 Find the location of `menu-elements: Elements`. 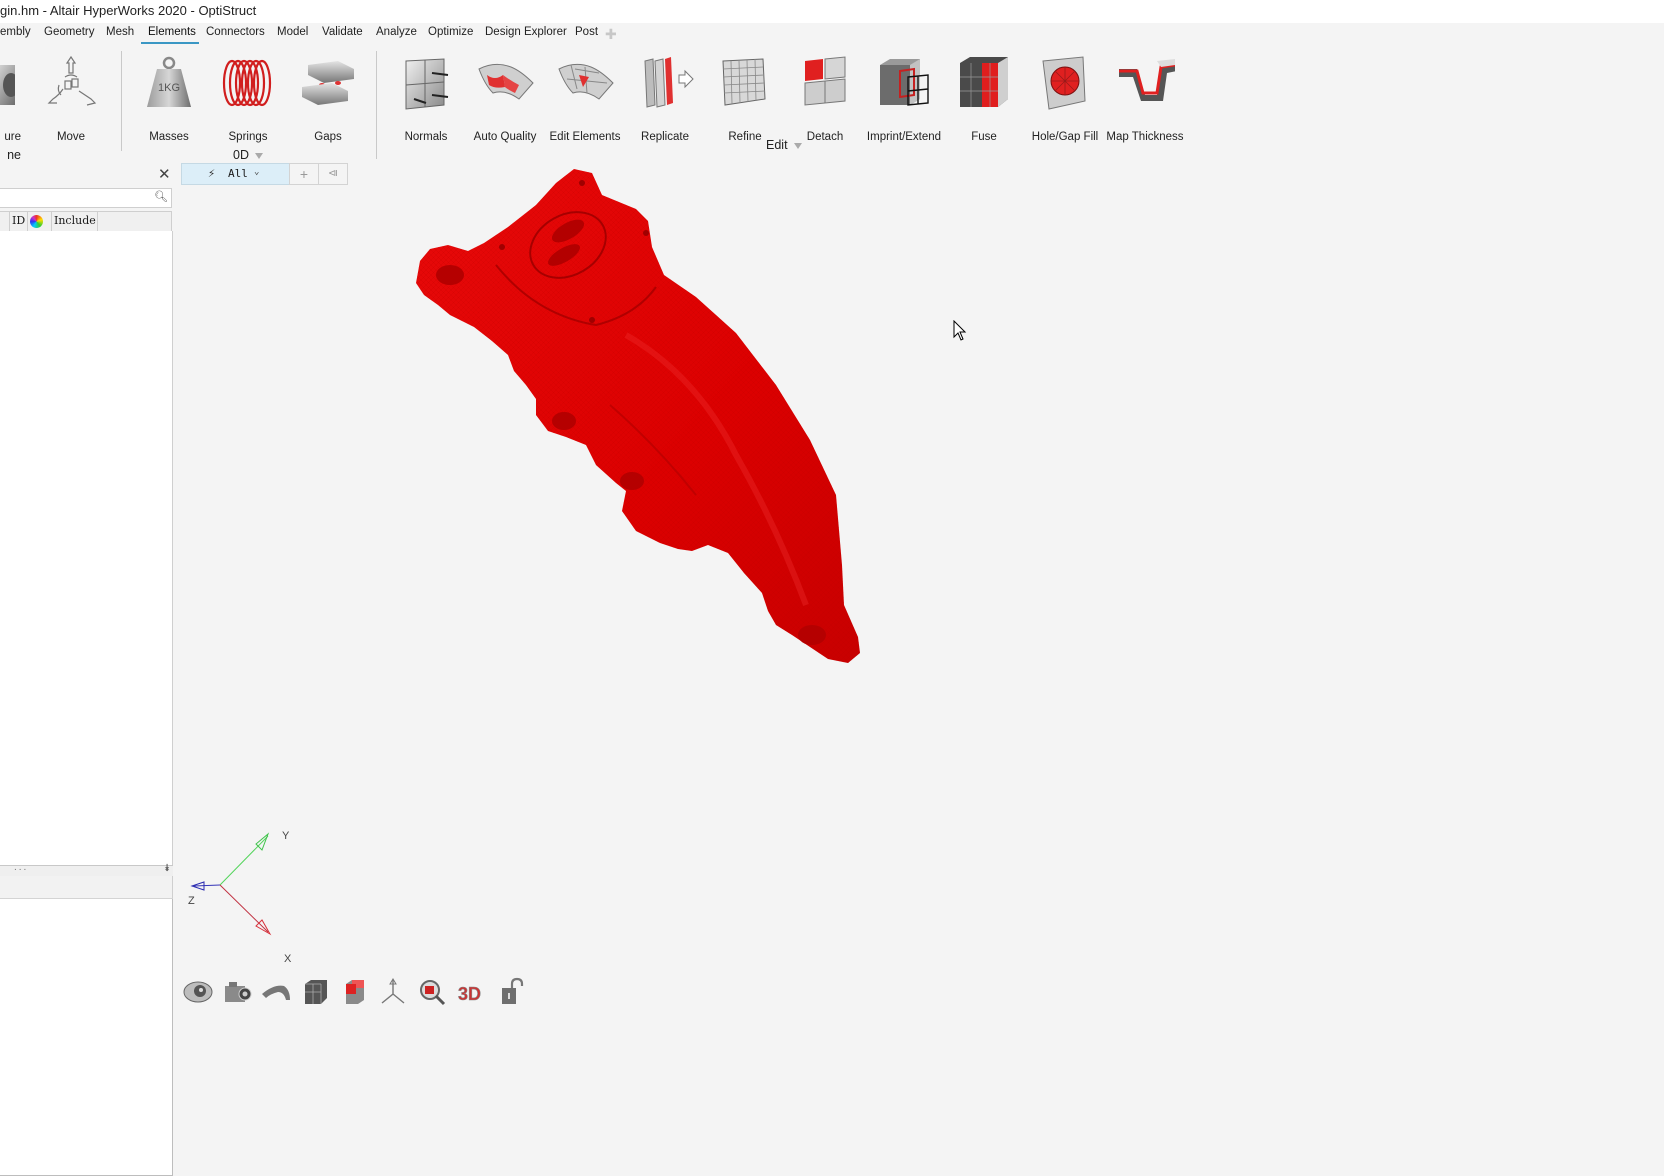

menu-elements: Elements is located at coordinates (172, 32).